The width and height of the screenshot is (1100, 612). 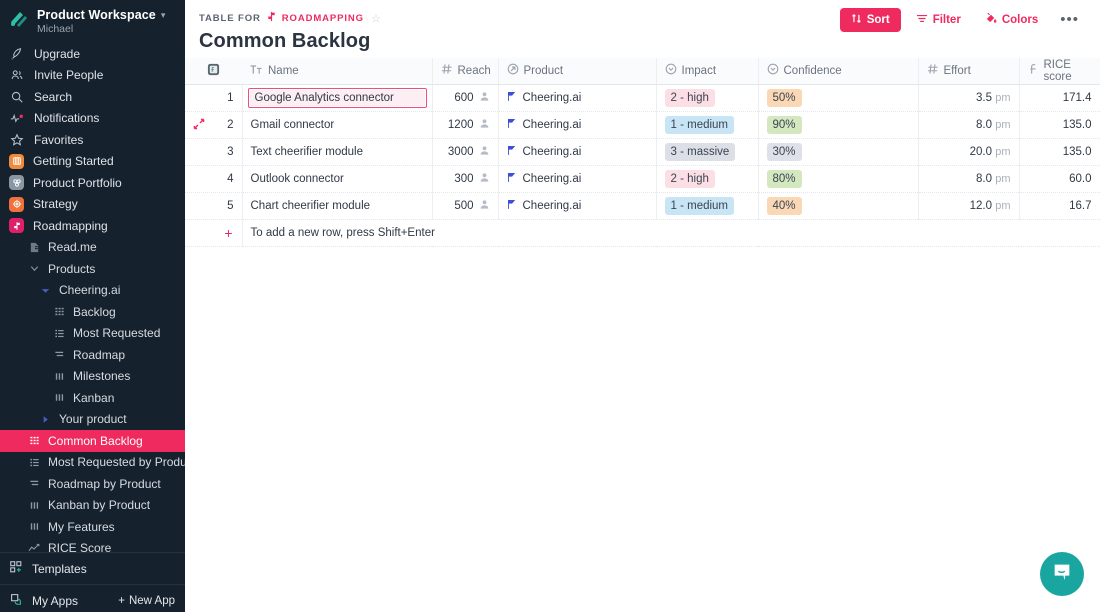 I want to click on cell-name: Outlook connector, so click(x=337, y=179).